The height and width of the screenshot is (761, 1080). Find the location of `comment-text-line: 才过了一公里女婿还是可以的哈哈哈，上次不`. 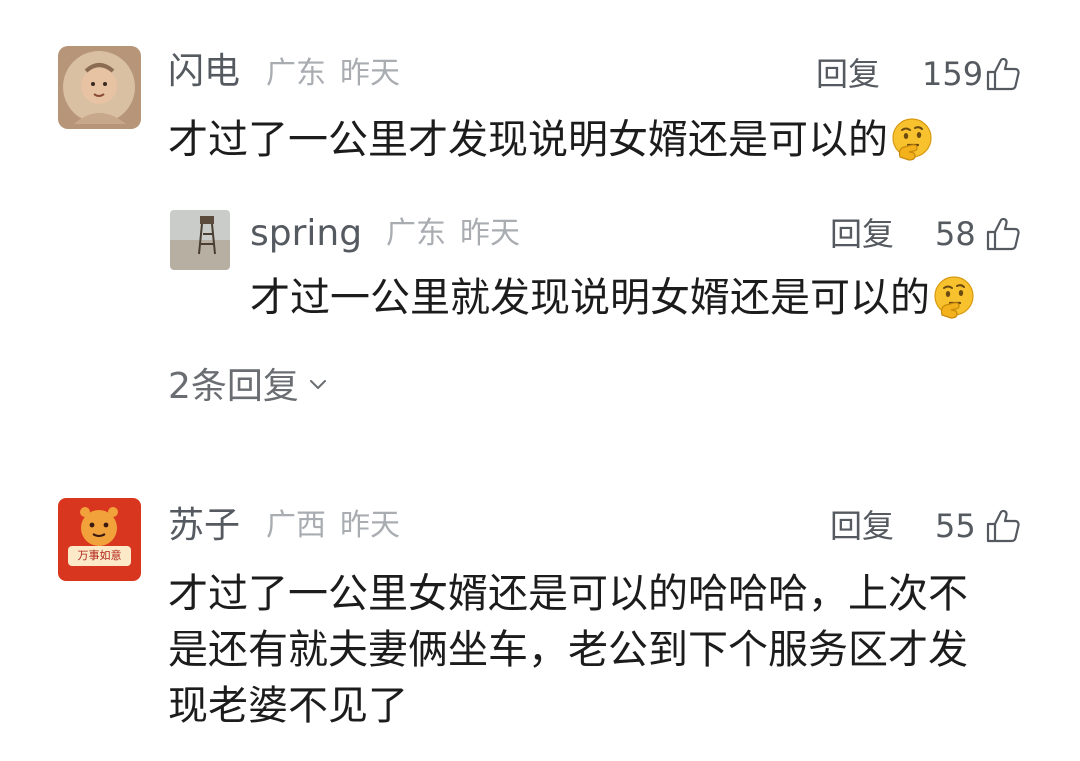

comment-text-line: 才过了一公里女婿还是可以的哈哈哈，上次不 is located at coordinates (568, 594).